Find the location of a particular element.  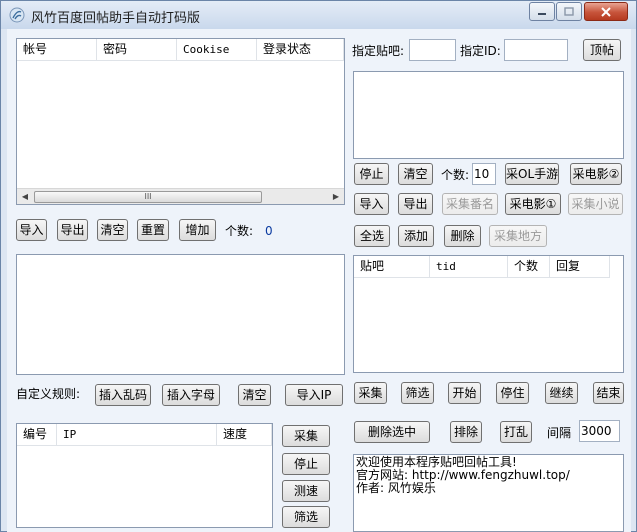

close-icon is located at coordinates (606, 11).